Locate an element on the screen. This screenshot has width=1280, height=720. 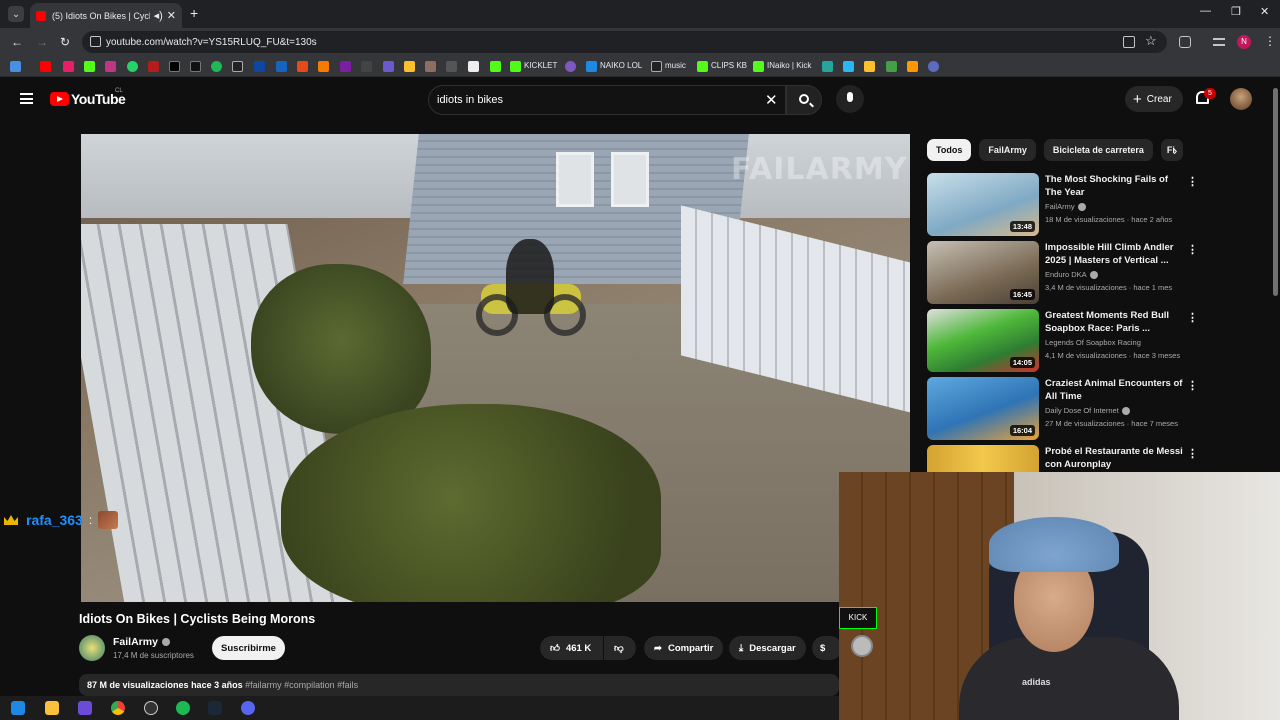
spotify-icon is located at coordinates (183, 708).